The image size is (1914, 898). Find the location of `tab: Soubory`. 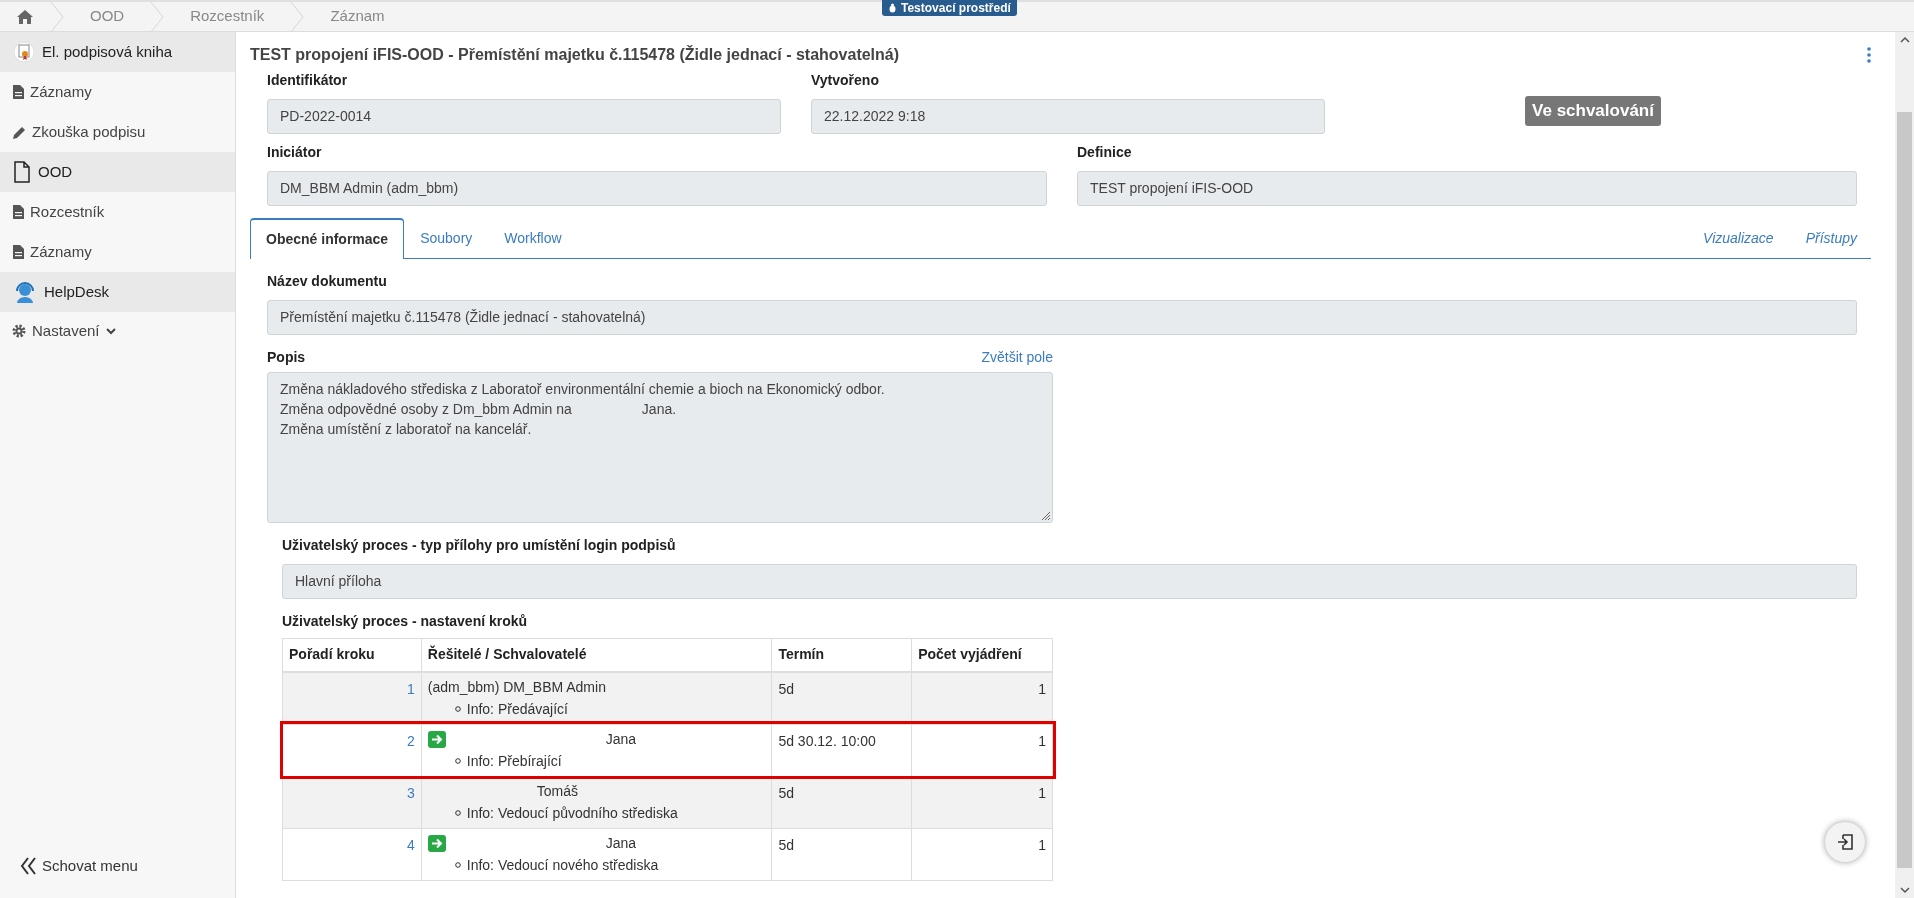

tab: Soubory is located at coordinates (446, 238).